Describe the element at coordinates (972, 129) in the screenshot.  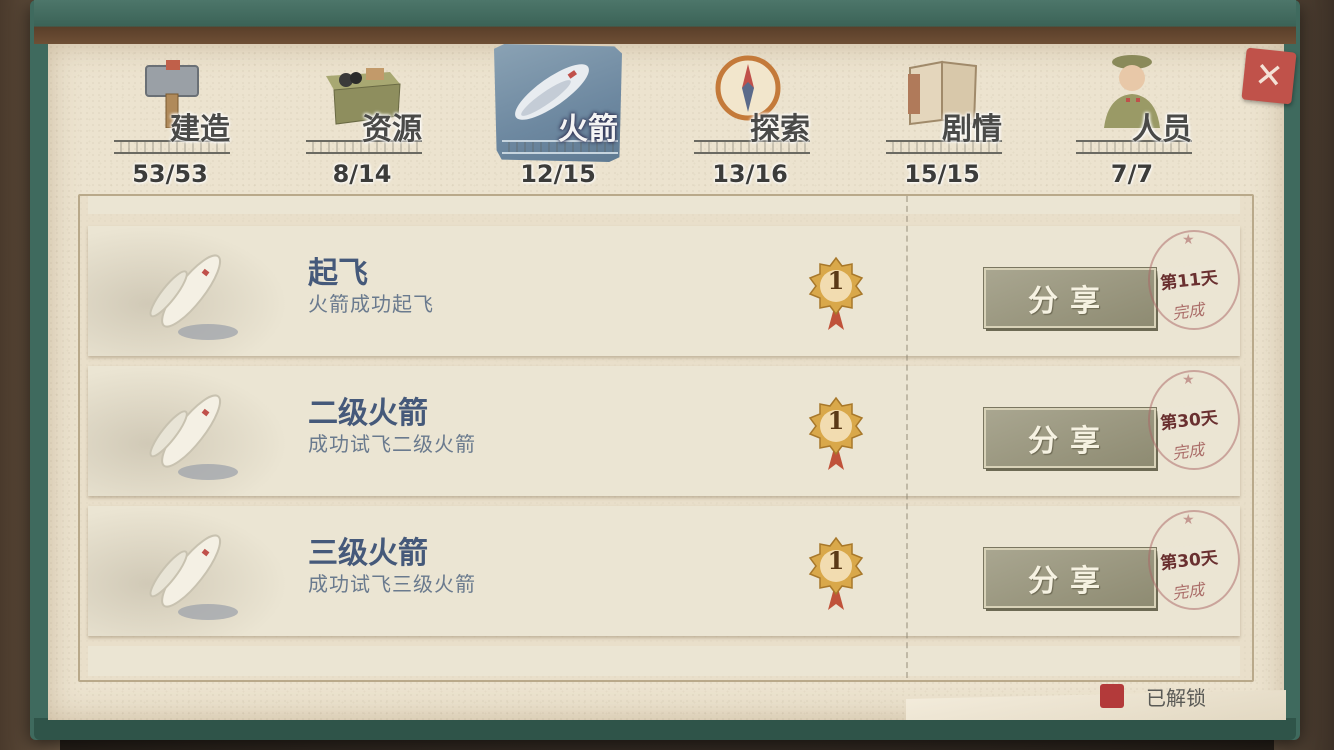
I see `tab-label: 剧情` at that location.